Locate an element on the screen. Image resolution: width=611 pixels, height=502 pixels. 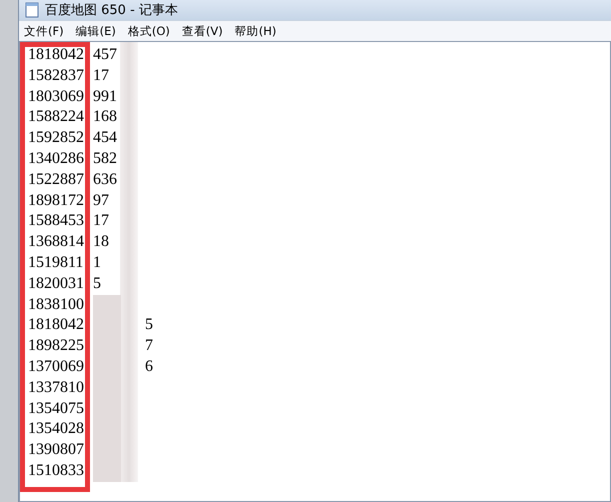
menu-item: 帮助(H) is located at coordinates (256, 31).